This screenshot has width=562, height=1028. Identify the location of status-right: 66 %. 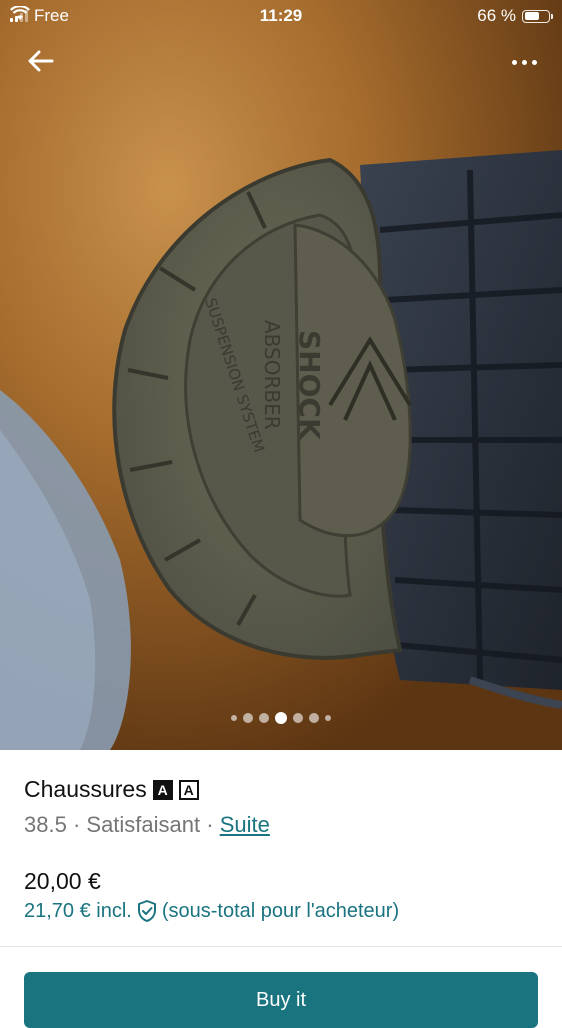
(515, 16).